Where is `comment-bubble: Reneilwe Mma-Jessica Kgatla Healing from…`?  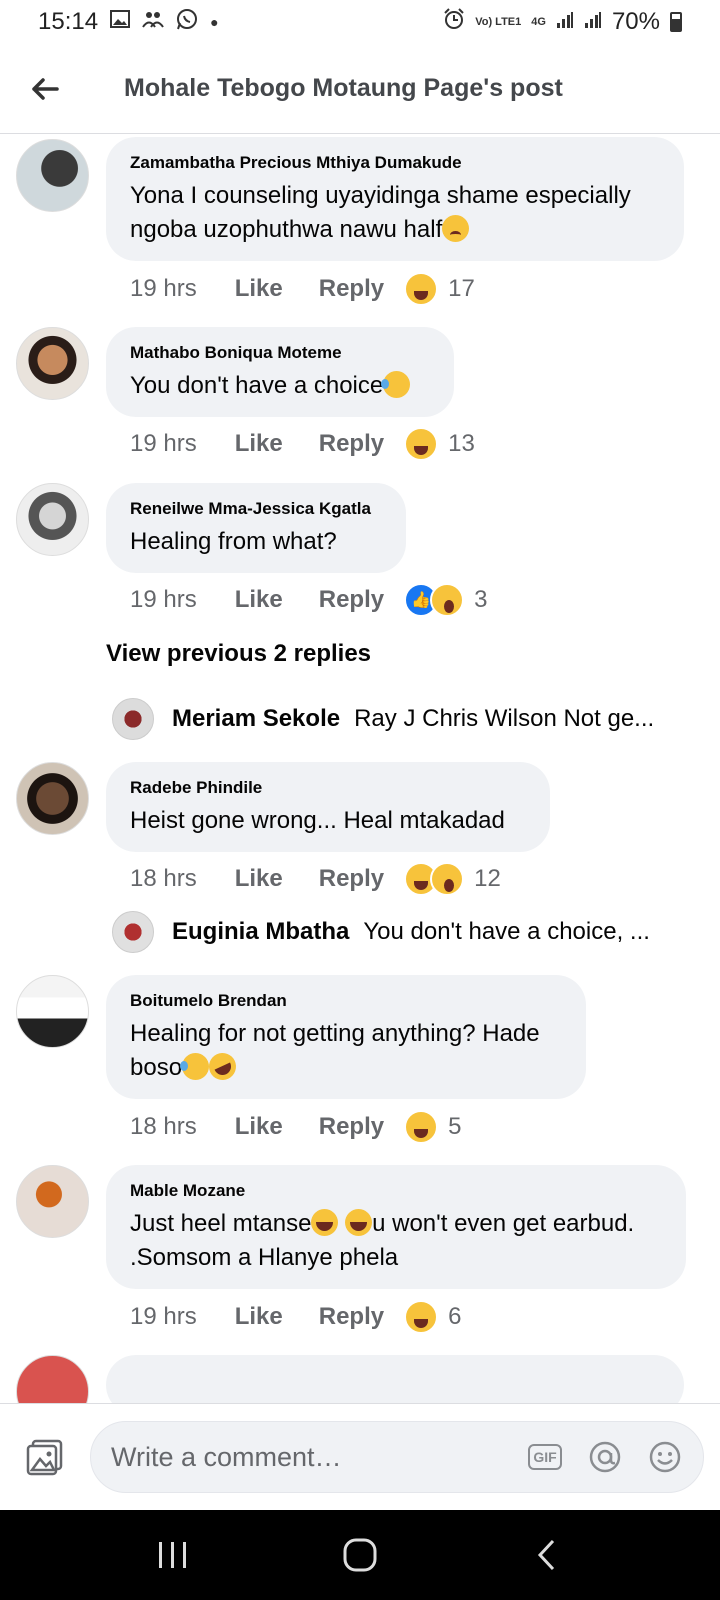 comment-bubble: Reneilwe Mma-Jessica Kgatla Healing from… is located at coordinates (256, 528).